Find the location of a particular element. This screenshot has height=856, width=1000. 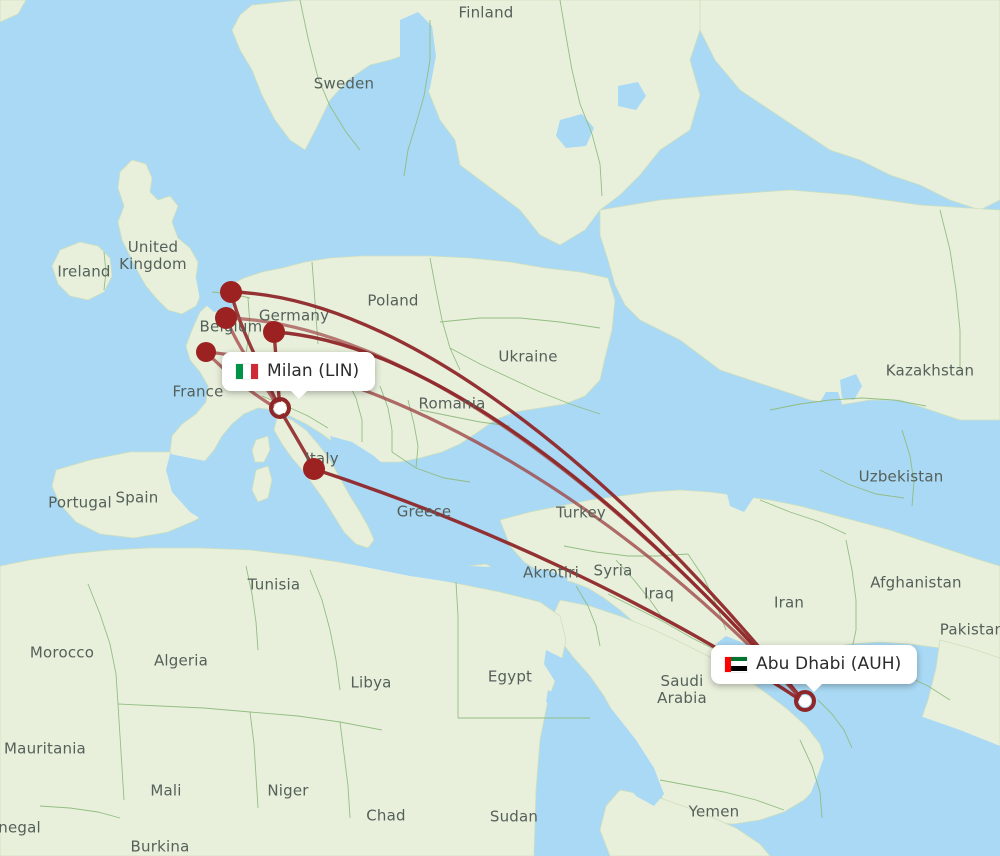

frankfurt-dot is located at coordinates (274, 332).